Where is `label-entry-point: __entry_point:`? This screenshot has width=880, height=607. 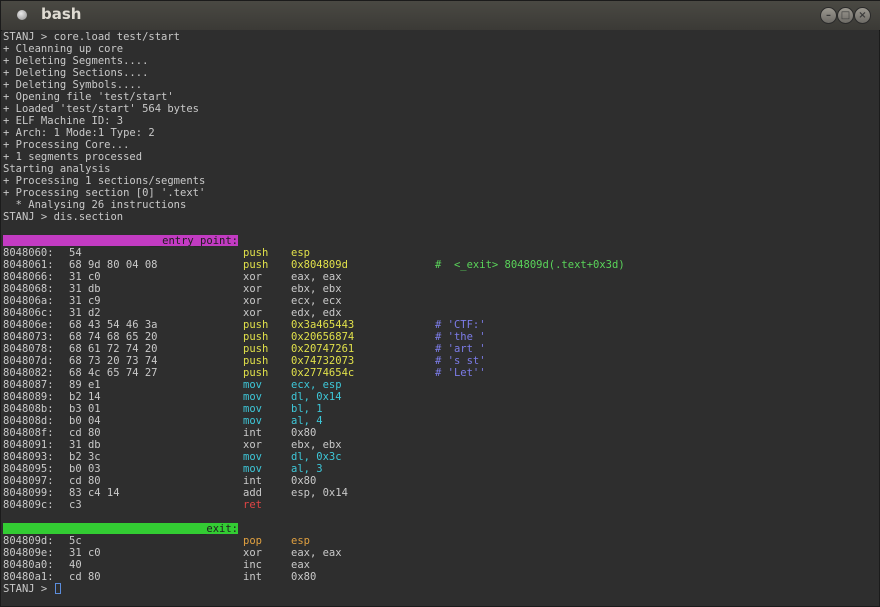 label-entry-point: __entry_point: is located at coordinates (120, 241).